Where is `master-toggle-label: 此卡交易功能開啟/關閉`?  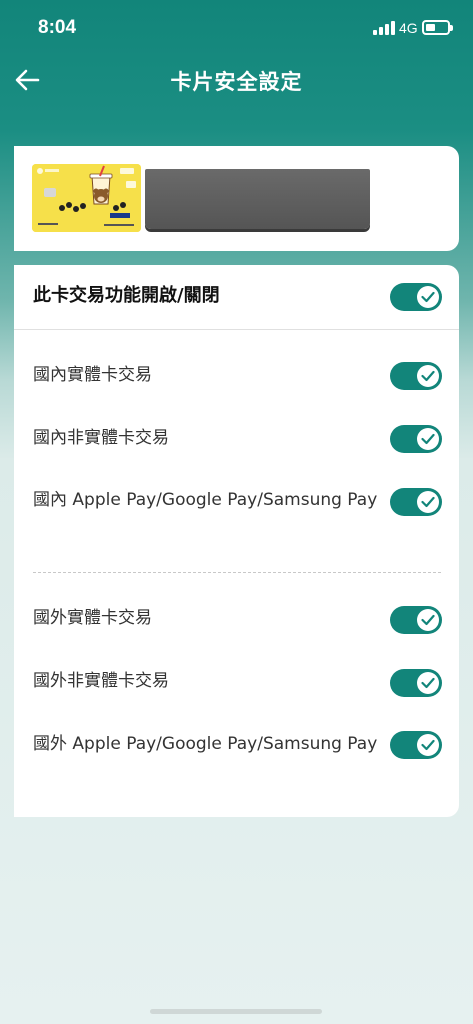
master-toggle-label: 此卡交易功能開啟/關閉 is located at coordinates (126, 295).